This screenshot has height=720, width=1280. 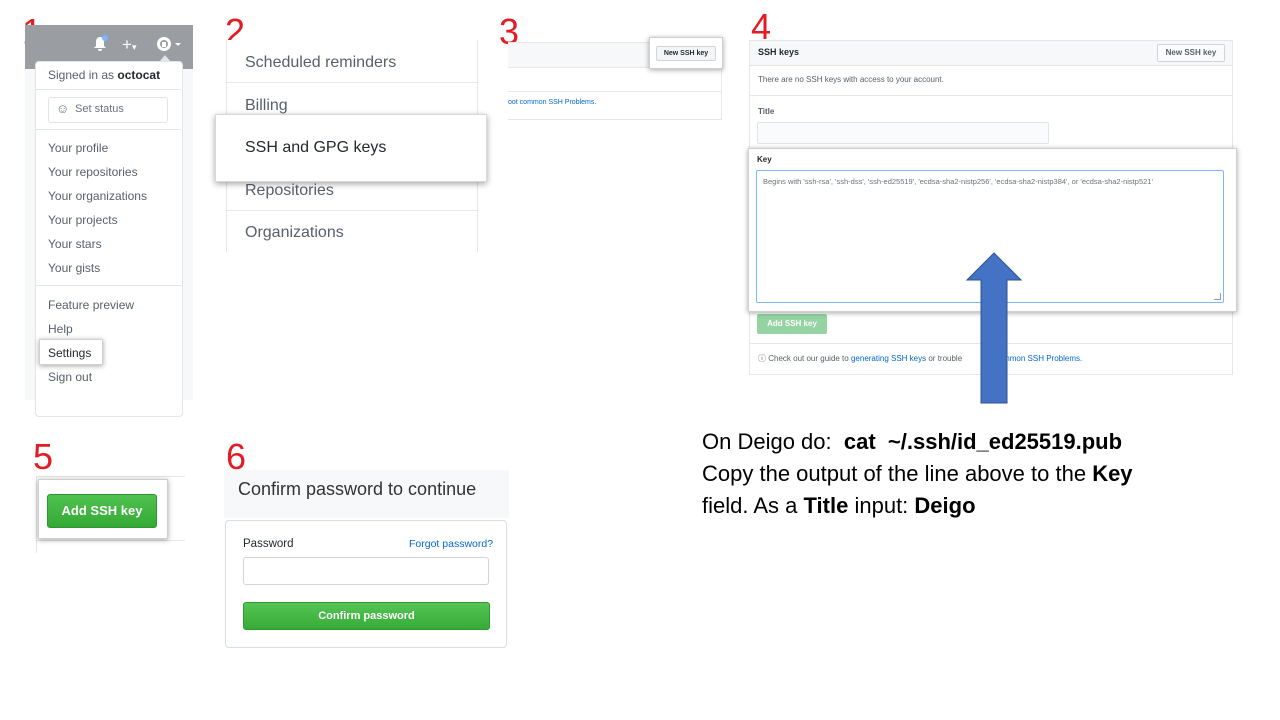 I want to click on avatar-icon, so click(x=169, y=46).